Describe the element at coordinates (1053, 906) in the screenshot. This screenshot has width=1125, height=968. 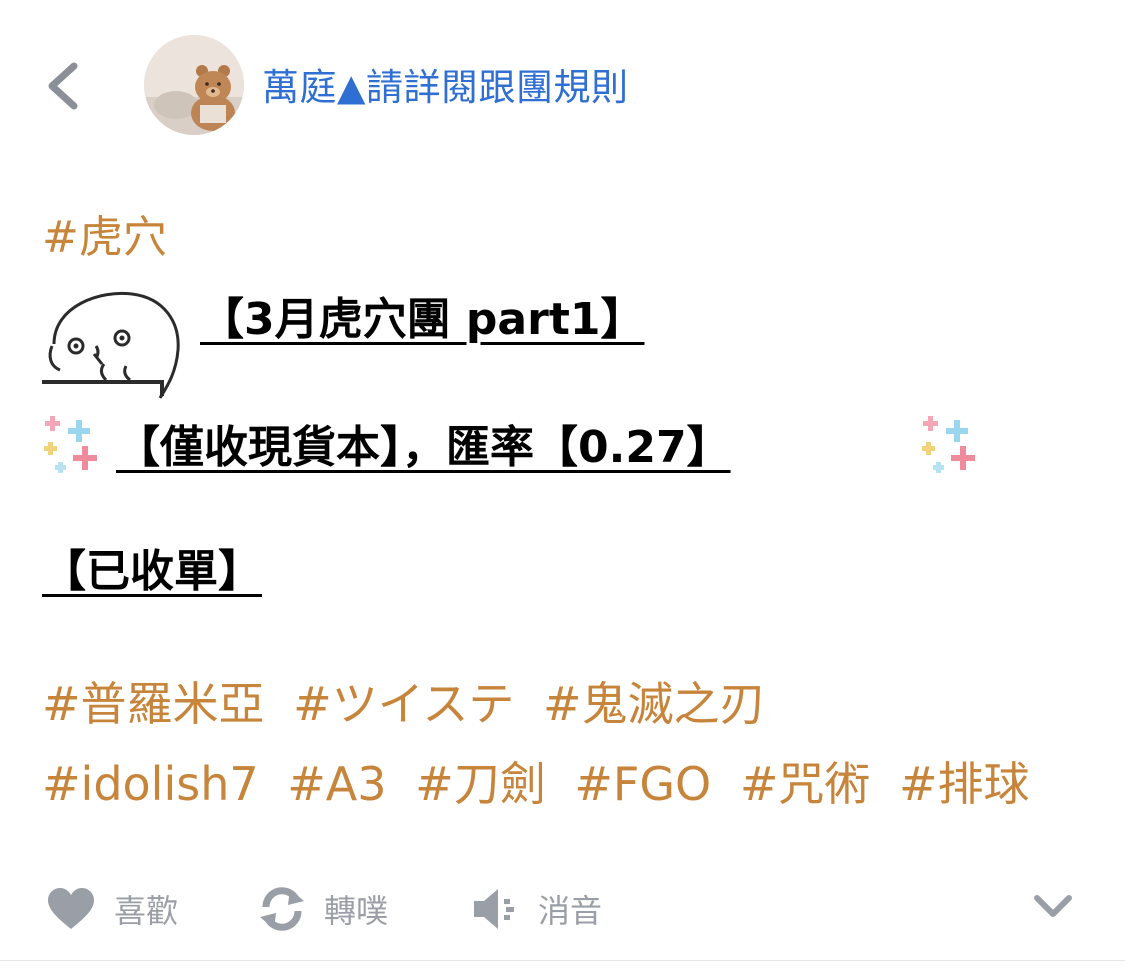
I see `chevron-down-icon` at that location.